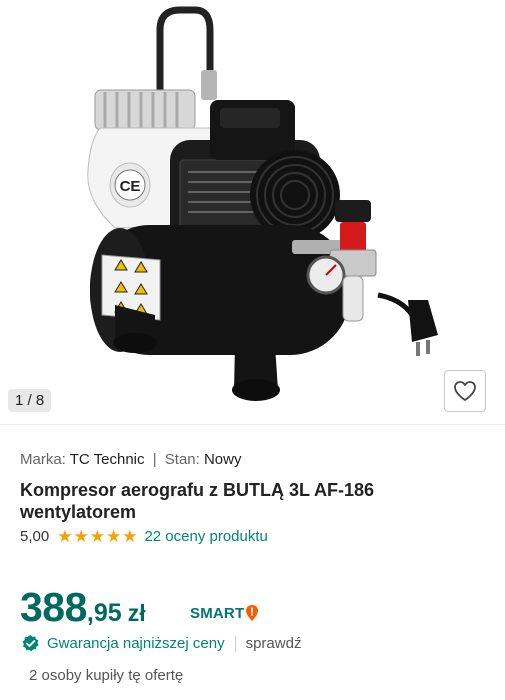 Image resolution: width=505 pixels, height=700 pixels. Describe the element at coordinates (107, 459) in the screenshot. I see `brand-value: TC Technic` at that location.